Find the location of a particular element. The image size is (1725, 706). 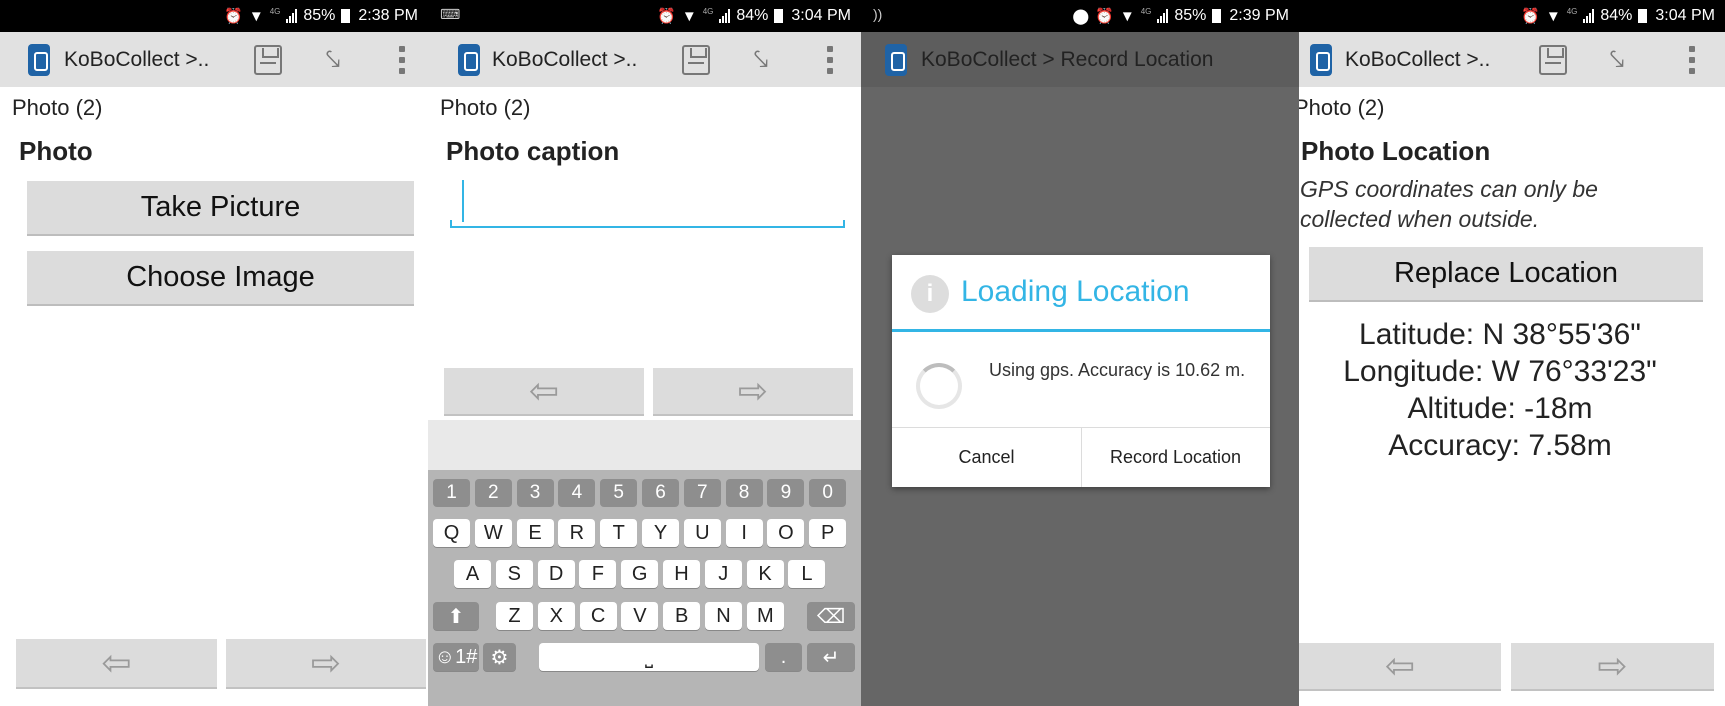

battery-percent: 84% is located at coordinates (752, 15).